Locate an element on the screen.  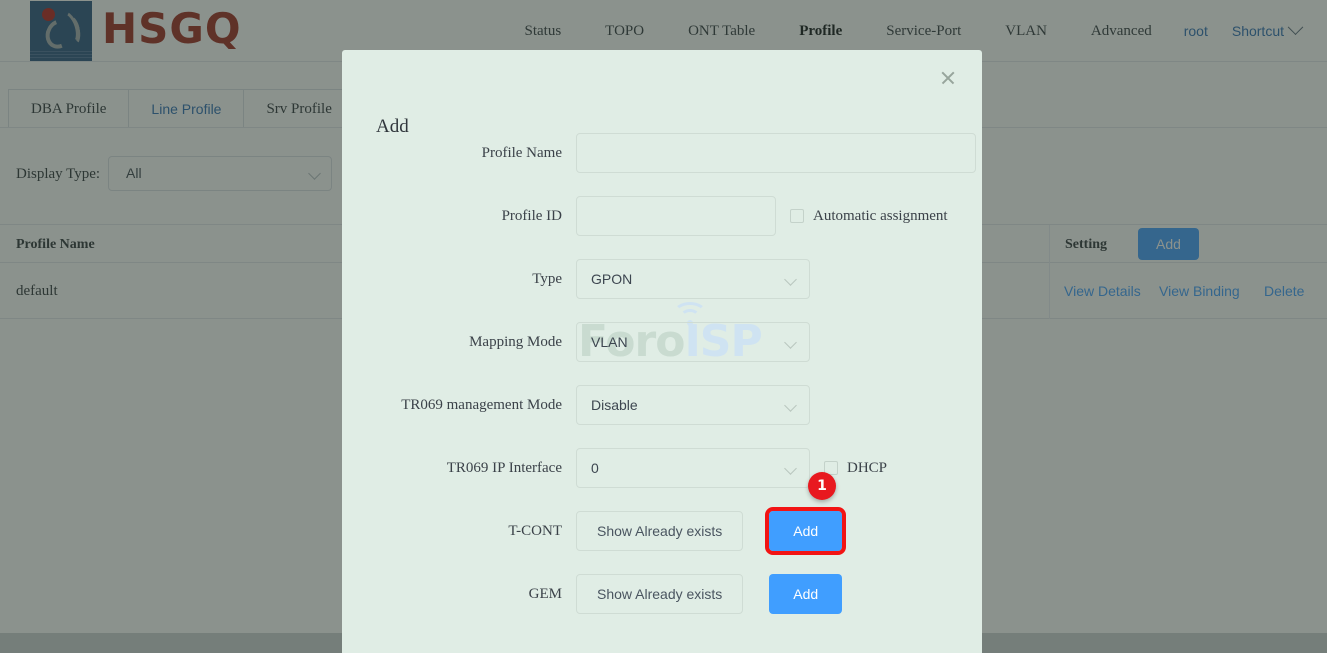
mapping-mode-select: VLAN is located at coordinates (693, 342).